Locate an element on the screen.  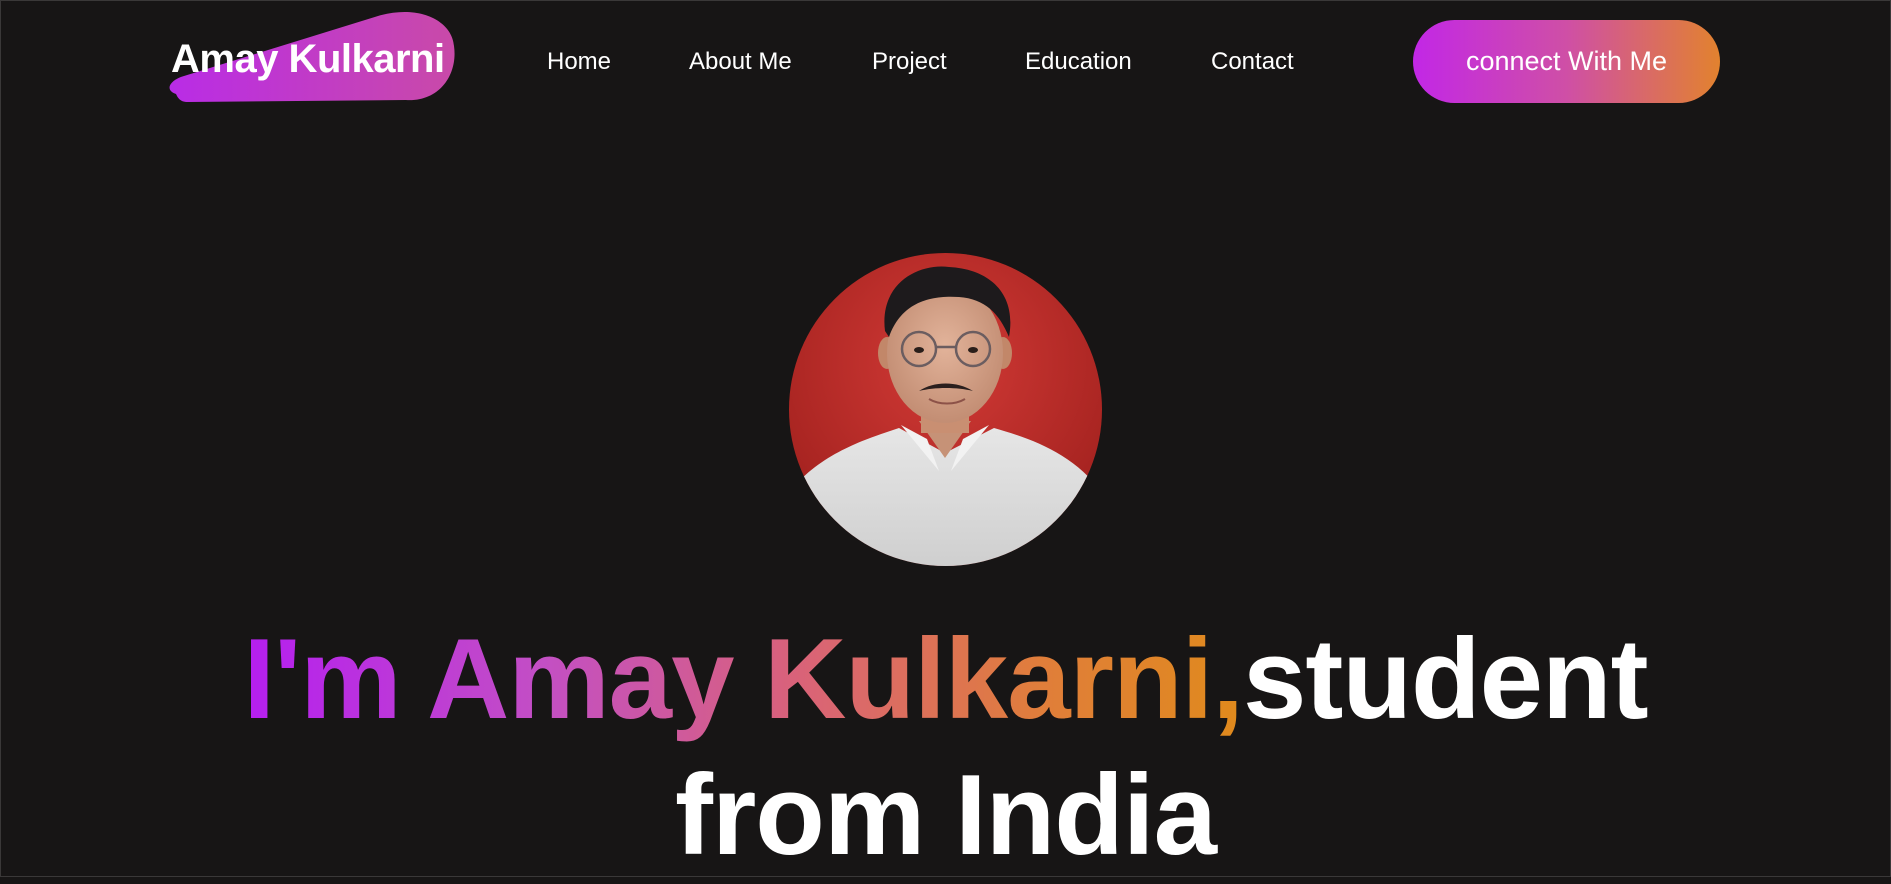
headline-line2: from India is located at coordinates (945, 815).